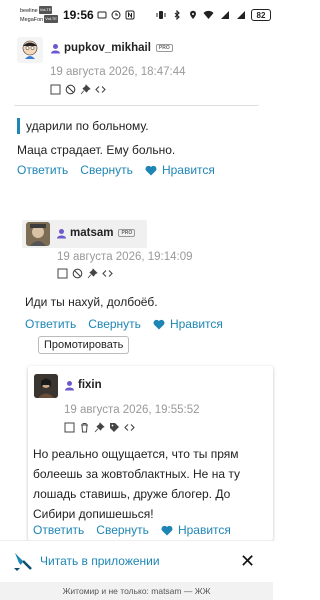 The image size is (320, 600). What do you see at coordinates (45, 10) in the screenshot?
I see `carrier-1-tag: VoLTE` at bounding box center [45, 10].